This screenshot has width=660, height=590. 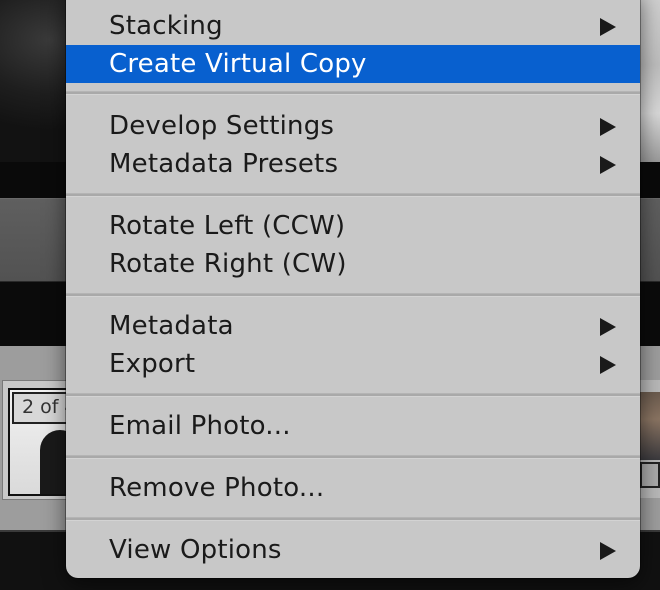 What do you see at coordinates (228, 264) in the screenshot?
I see `menu-item-label: Rotate Right (CW)` at bounding box center [228, 264].